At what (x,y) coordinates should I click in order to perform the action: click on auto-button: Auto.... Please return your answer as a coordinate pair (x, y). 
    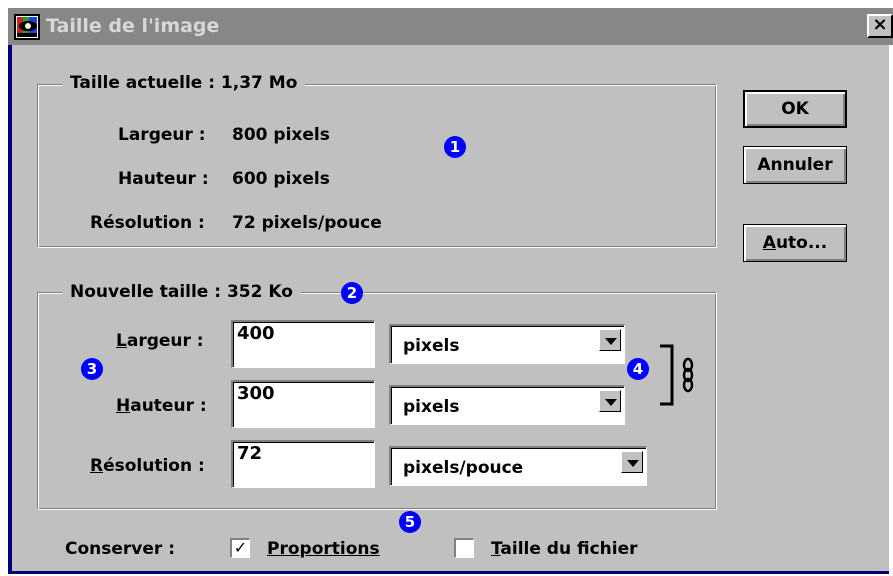
    Looking at the image, I should click on (795, 243).